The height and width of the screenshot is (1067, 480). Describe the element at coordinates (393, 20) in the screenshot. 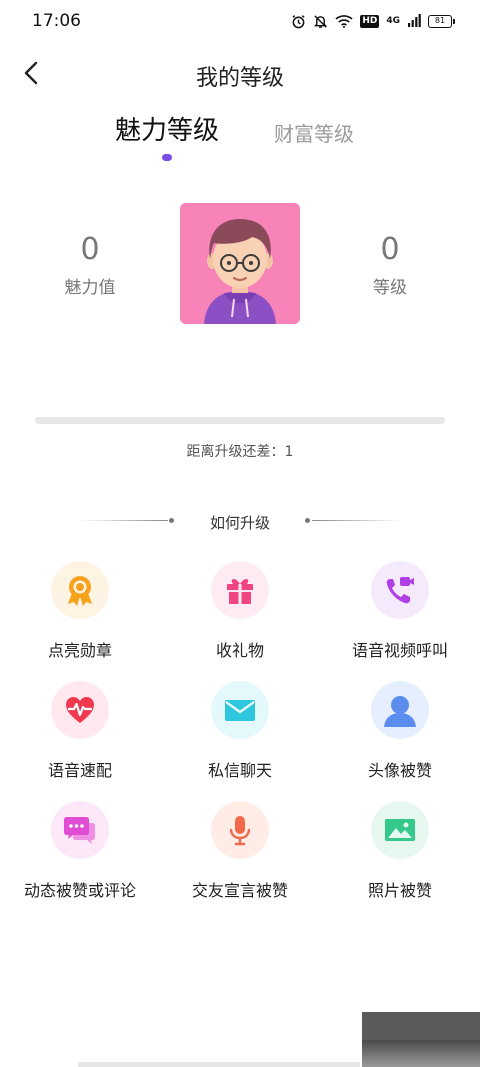

I see `network-type: 4G` at that location.